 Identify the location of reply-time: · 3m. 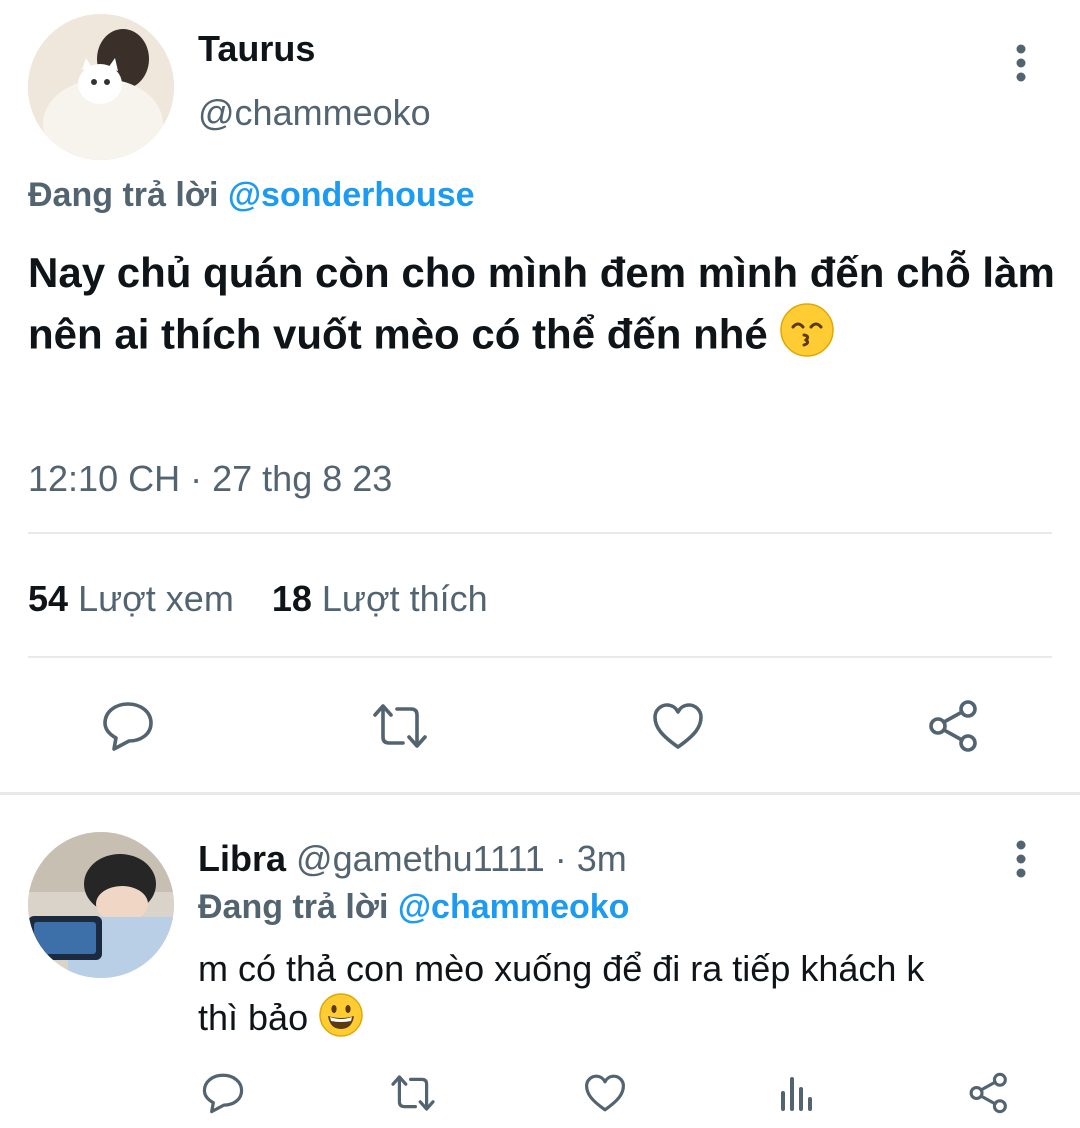
(591, 858).